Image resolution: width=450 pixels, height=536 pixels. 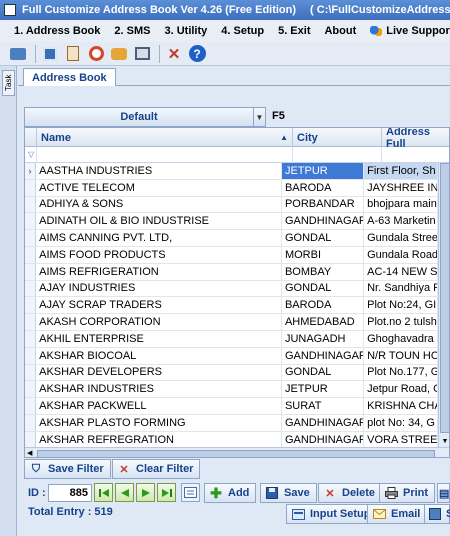 I want to click on cell-name: AKSHAR DEVELOPERS, so click(x=159, y=372).